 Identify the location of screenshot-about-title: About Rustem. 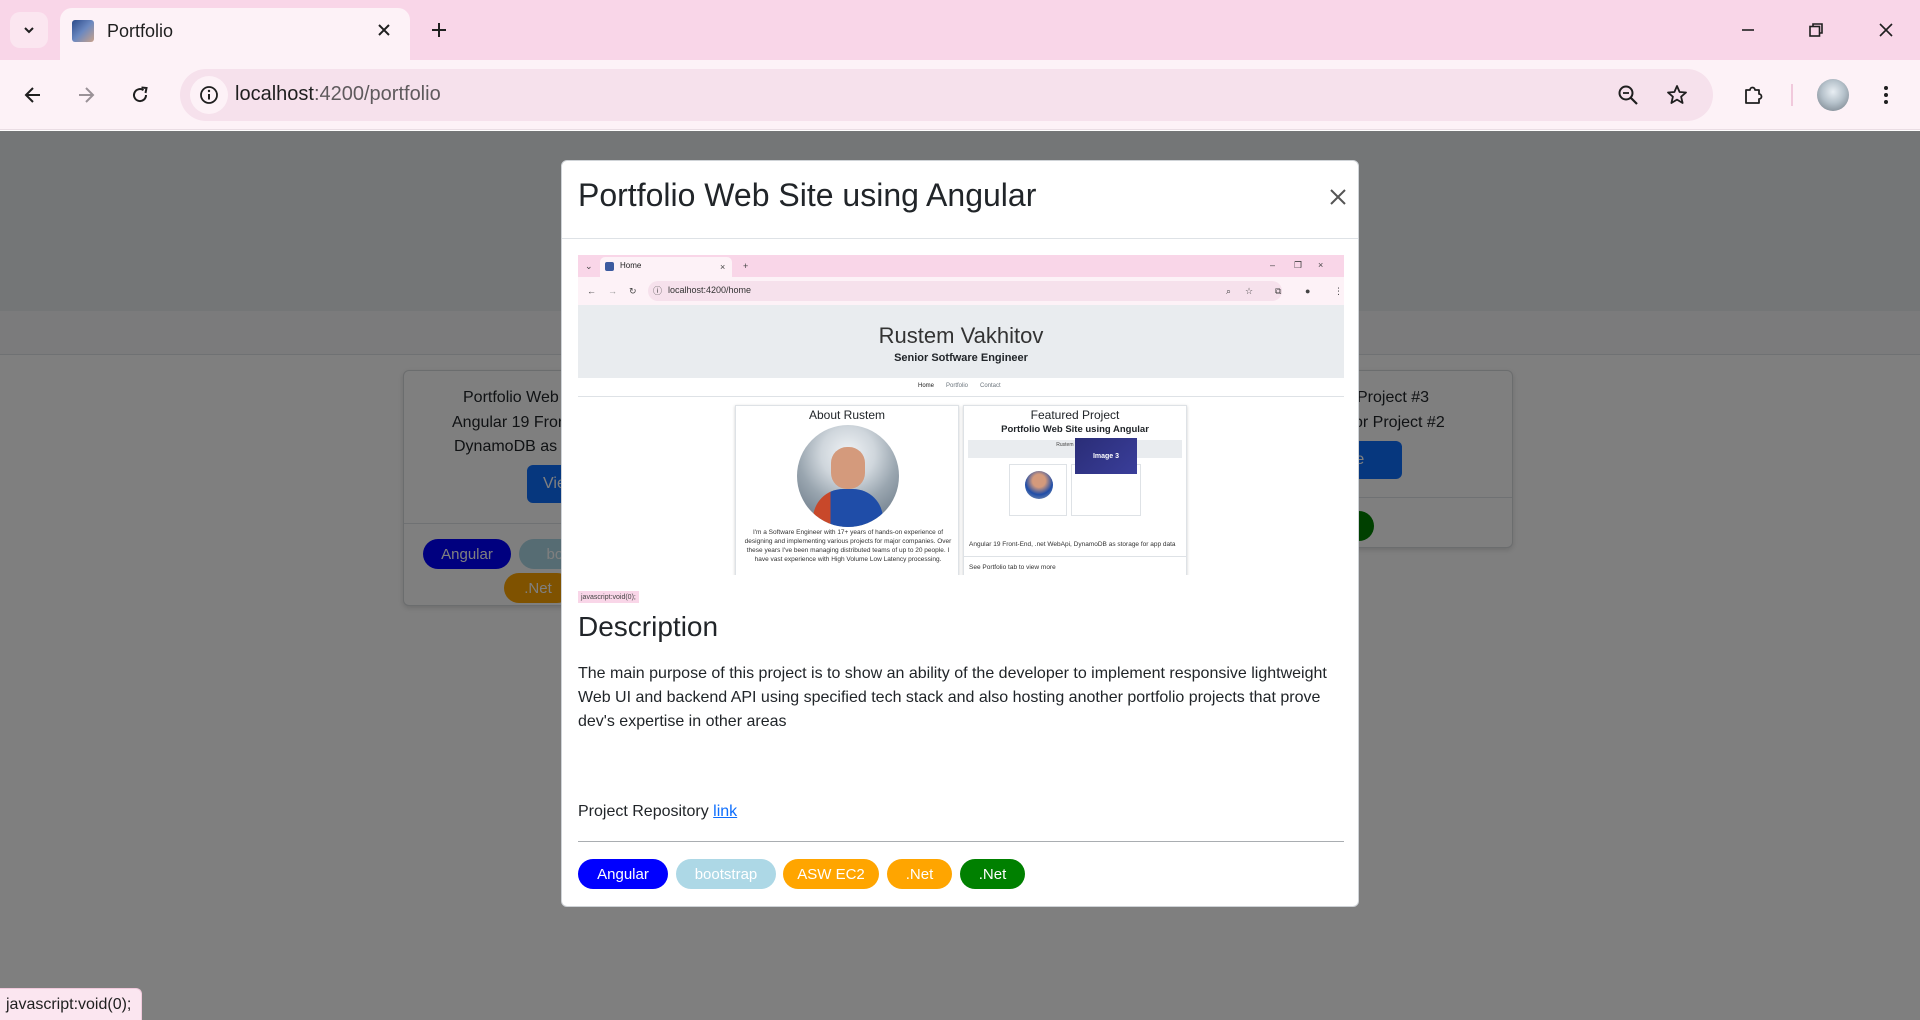
(847, 415).